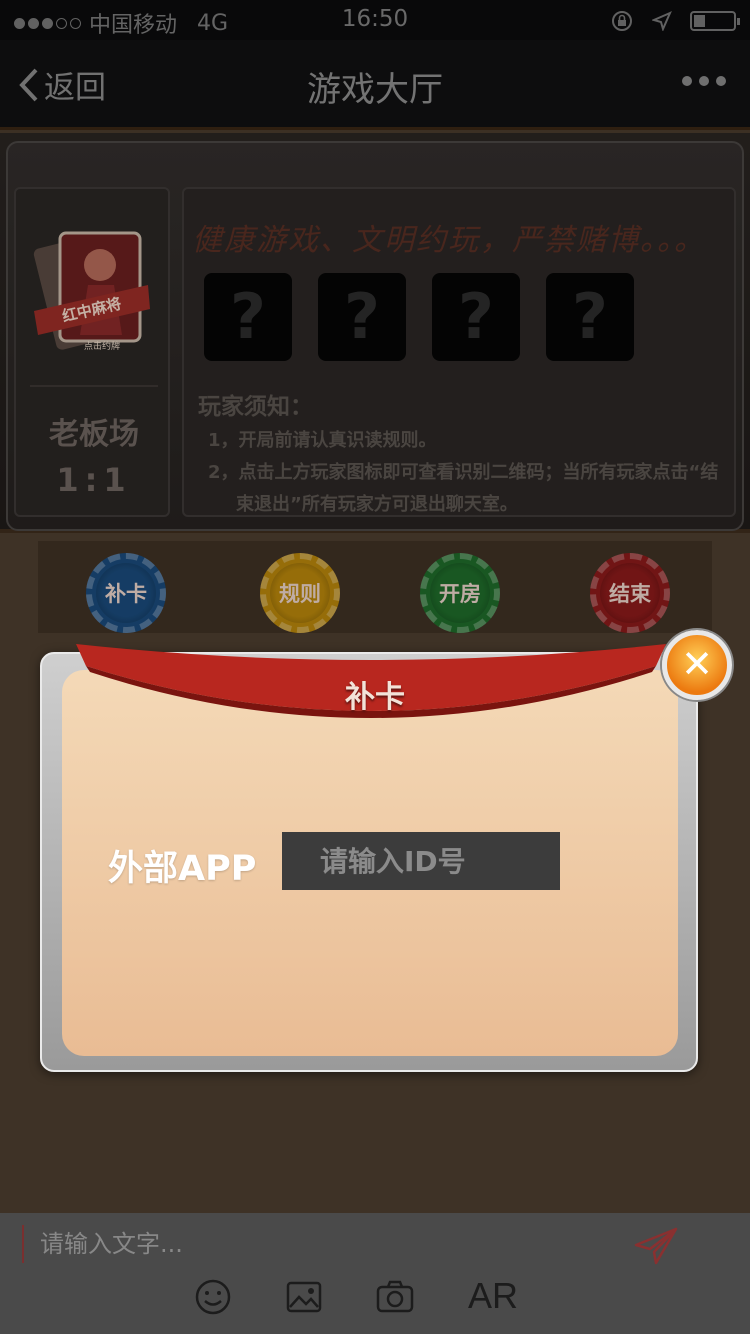  I want to click on id-input, so click(421, 861).